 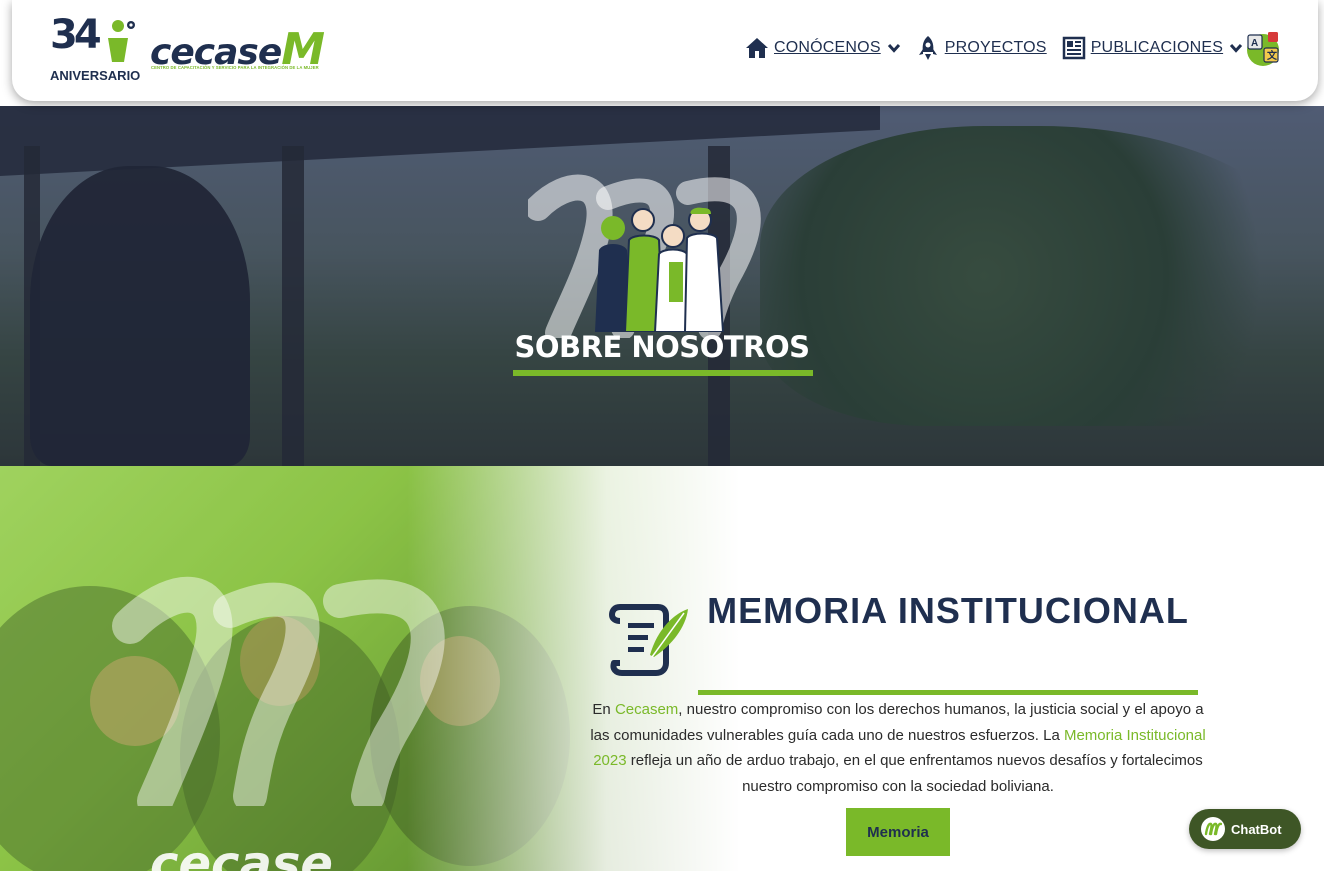 I want to click on highlight-cecasem: Cecasem, so click(x=646, y=709).